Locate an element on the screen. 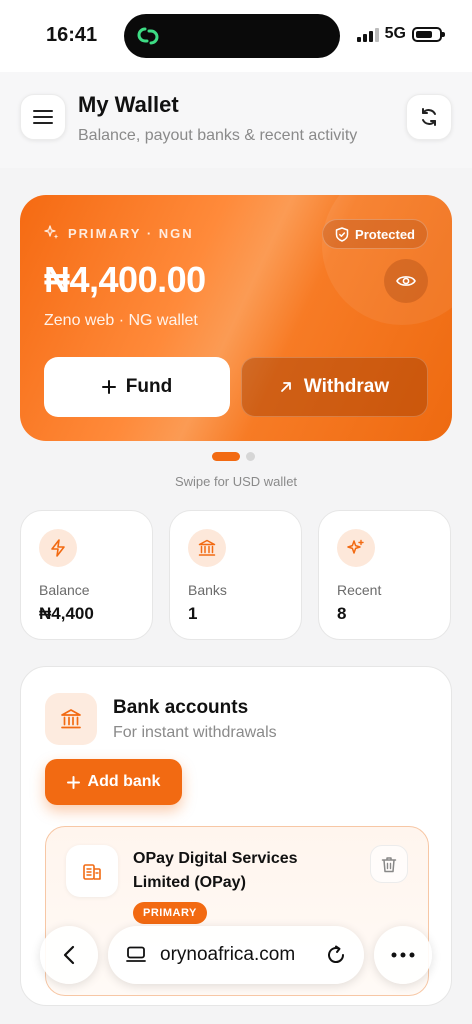 This screenshot has width=472, height=1024. fund-button: Fund is located at coordinates (137, 387).